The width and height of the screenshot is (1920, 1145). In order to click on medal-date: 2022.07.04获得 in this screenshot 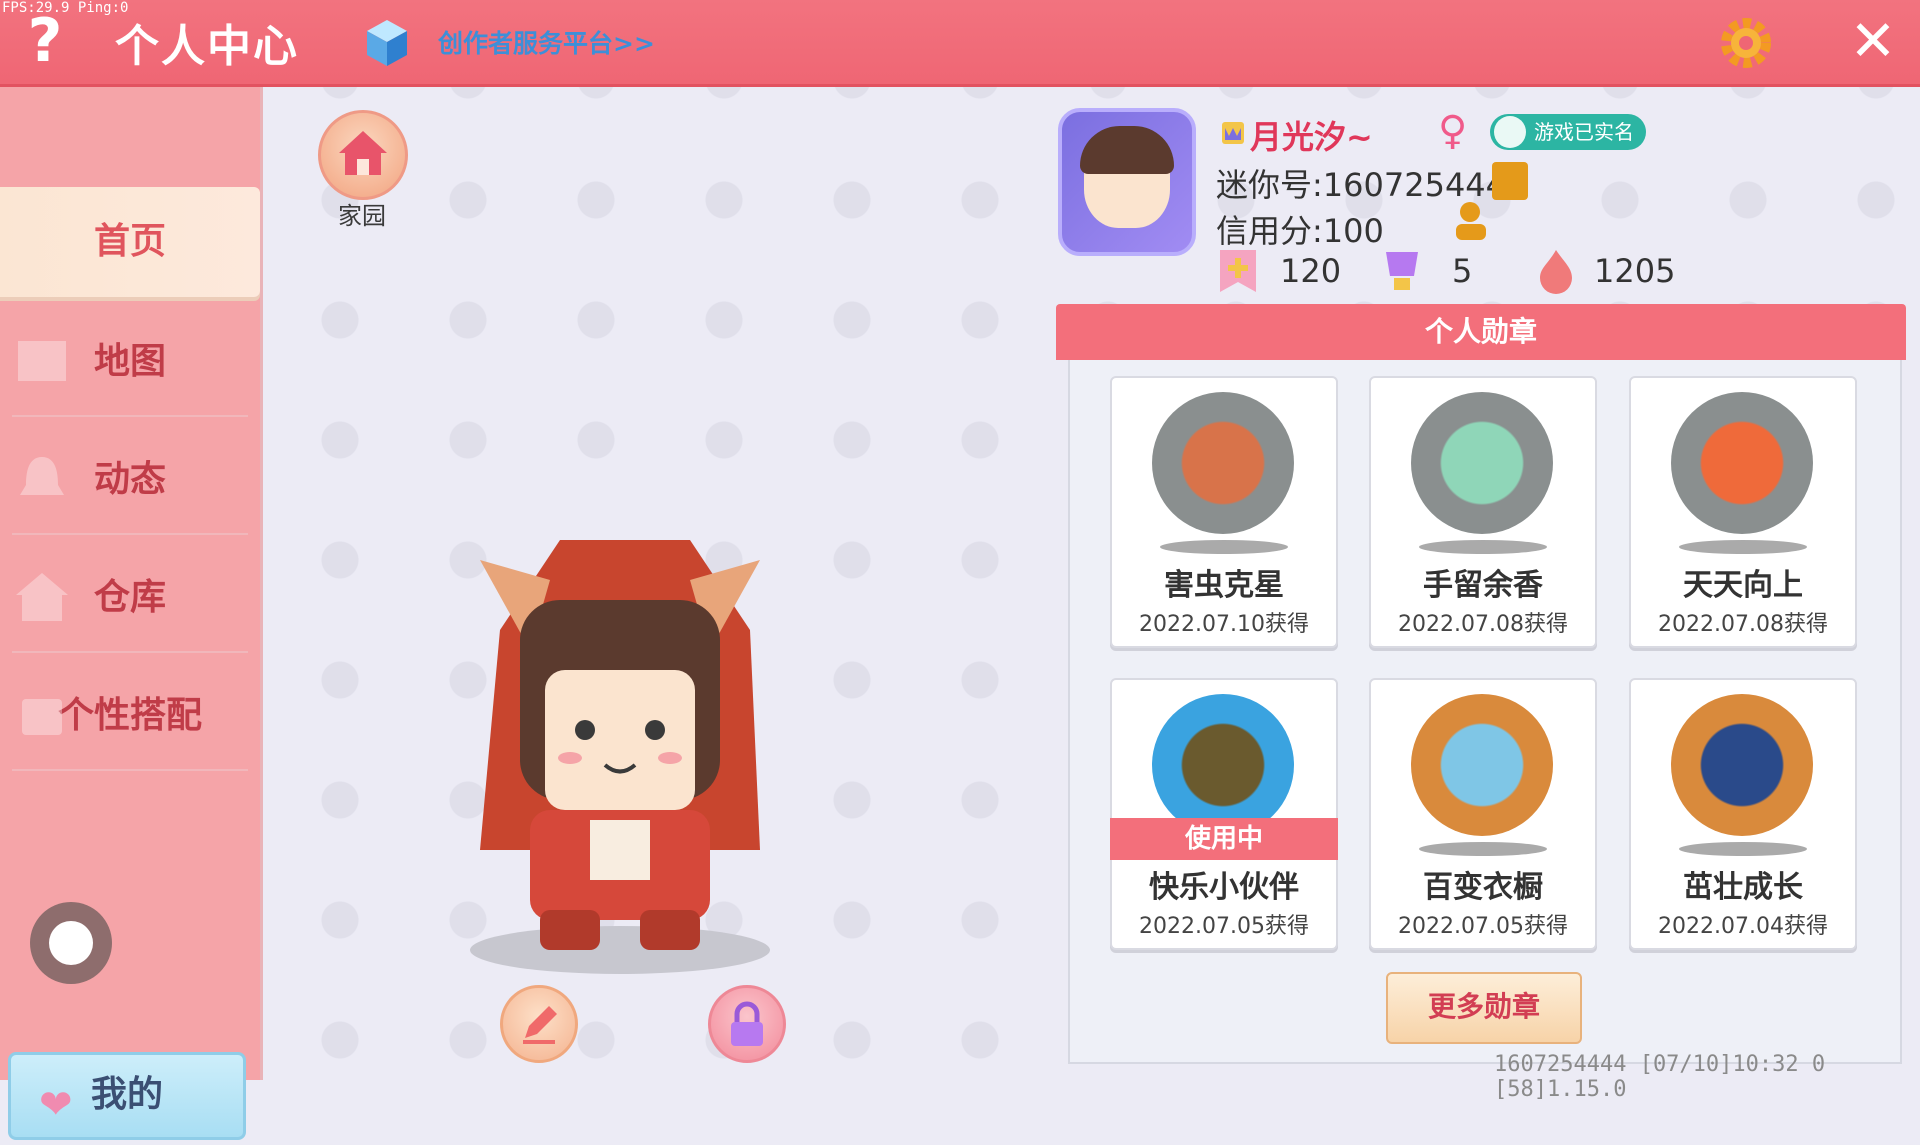, I will do `click(1743, 926)`.